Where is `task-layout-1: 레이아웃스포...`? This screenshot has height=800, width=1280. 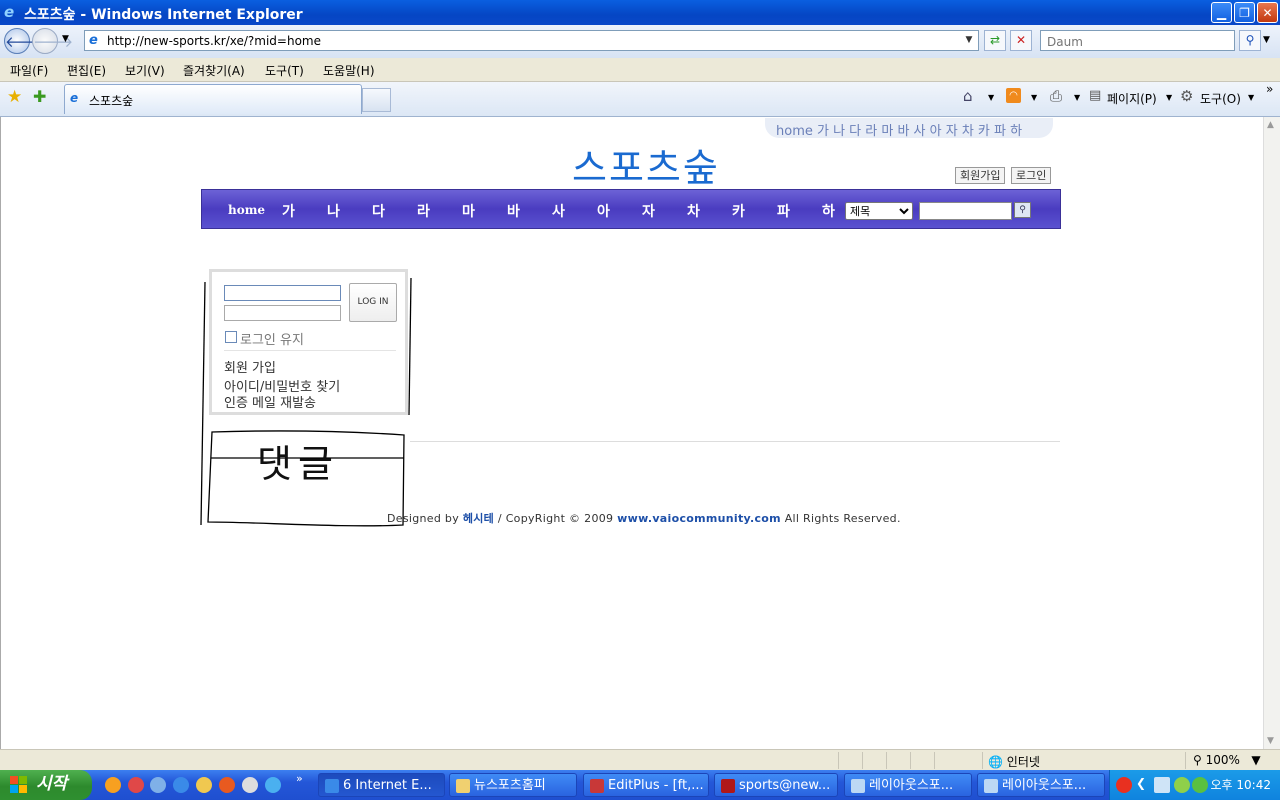 task-layout-1: 레이아웃스포... is located at coordinates (908, 785).